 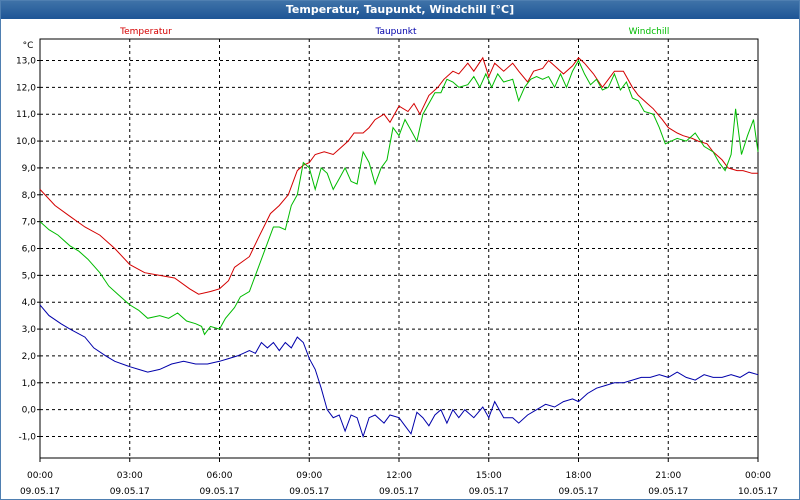 What do you see at coordinates (29, 196) in the screenshot?
I see `y-tick-label: 8,0` at bounding box center [29, 196].